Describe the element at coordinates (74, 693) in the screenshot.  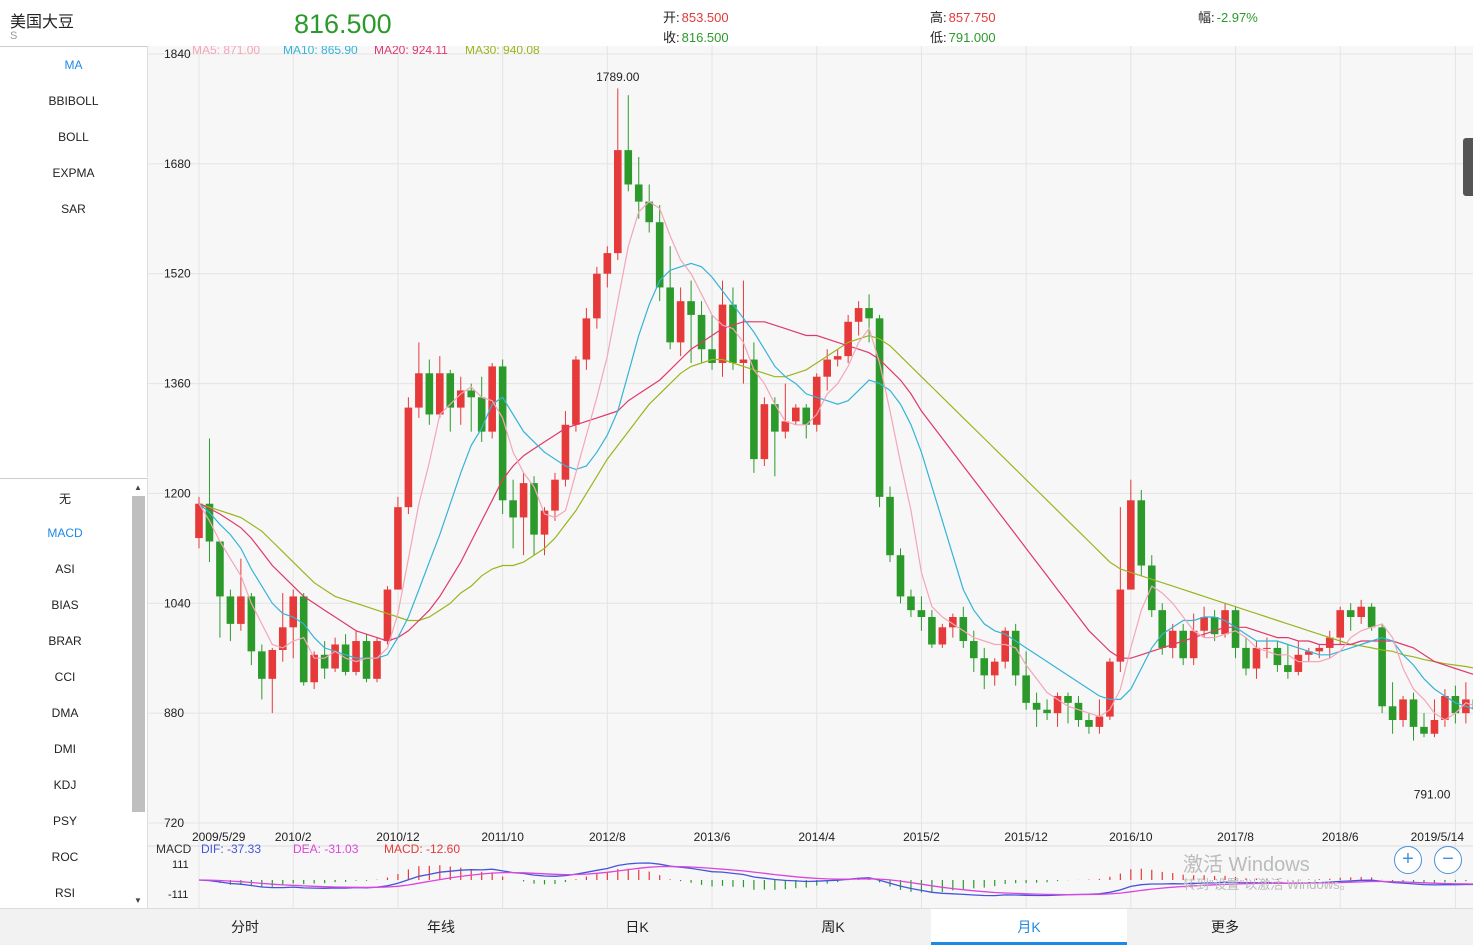
I see `sub-indicator-menu: 无 MACD ASI BIAS BRAR CCI DMA DMI KDJ PSY ROC RSI` at that location.